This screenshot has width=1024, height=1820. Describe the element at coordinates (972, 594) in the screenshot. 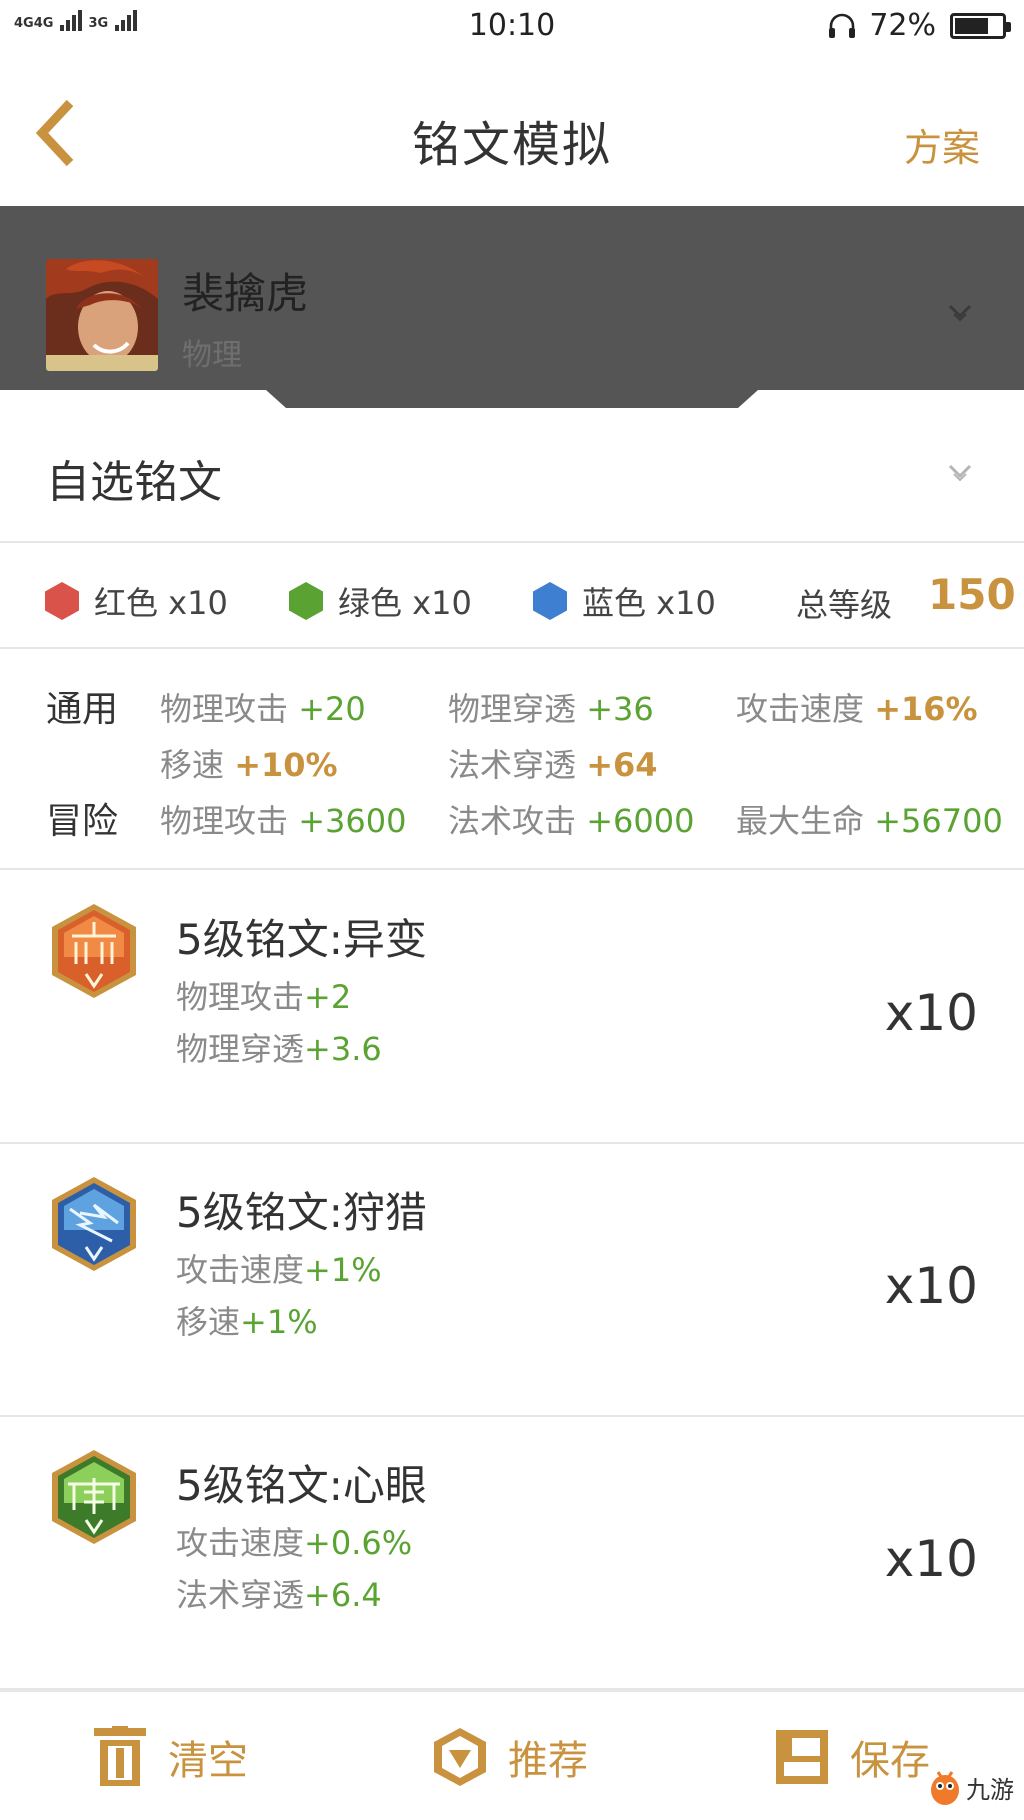

I see `total-level-value: 150` at that location.